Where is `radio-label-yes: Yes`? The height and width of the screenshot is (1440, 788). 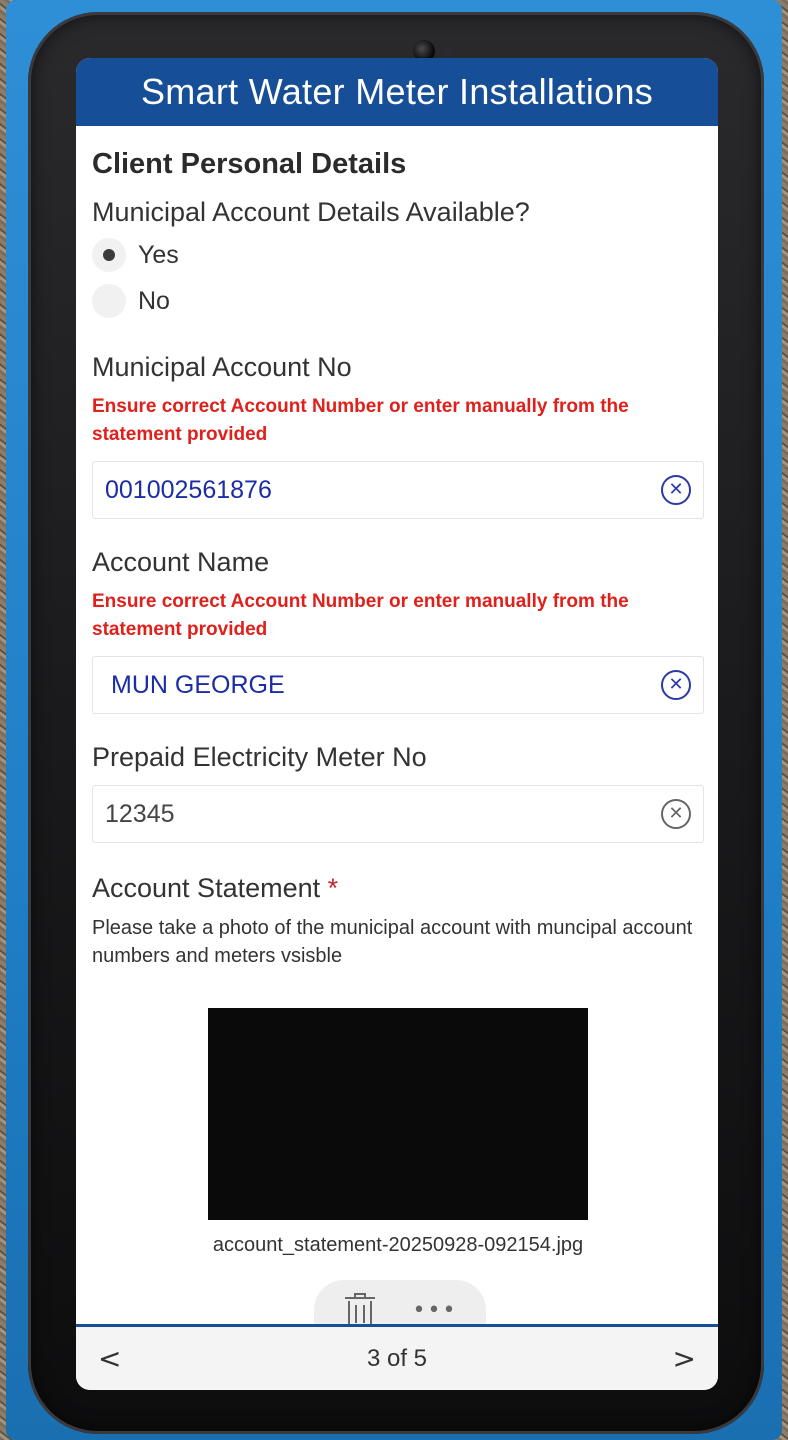
radio-label-yes: Yes is located at coordinates (158, 254).